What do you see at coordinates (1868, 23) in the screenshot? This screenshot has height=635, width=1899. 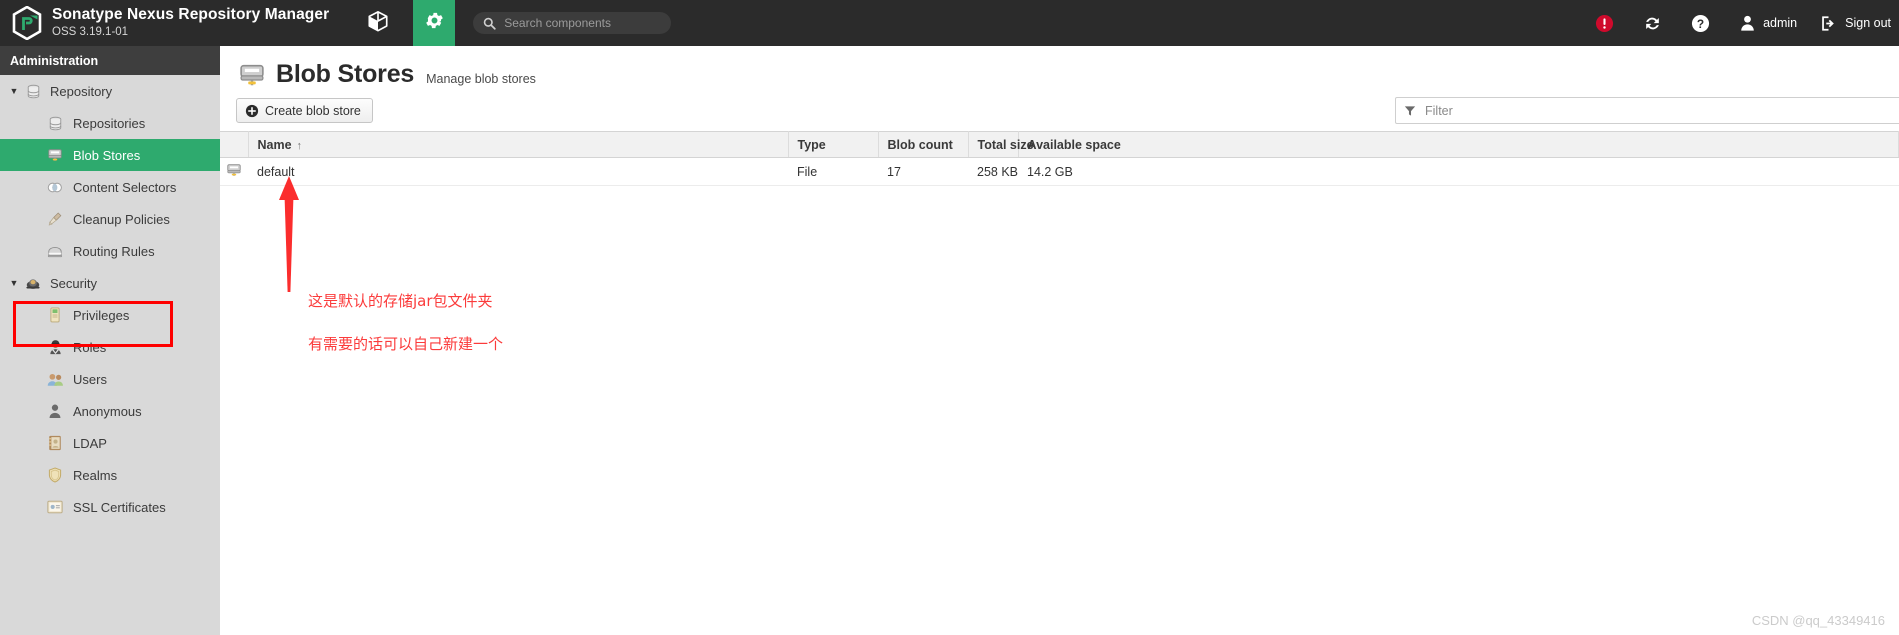 I see `sign-out-label: Sign out` at bounding box center [1868, 23].